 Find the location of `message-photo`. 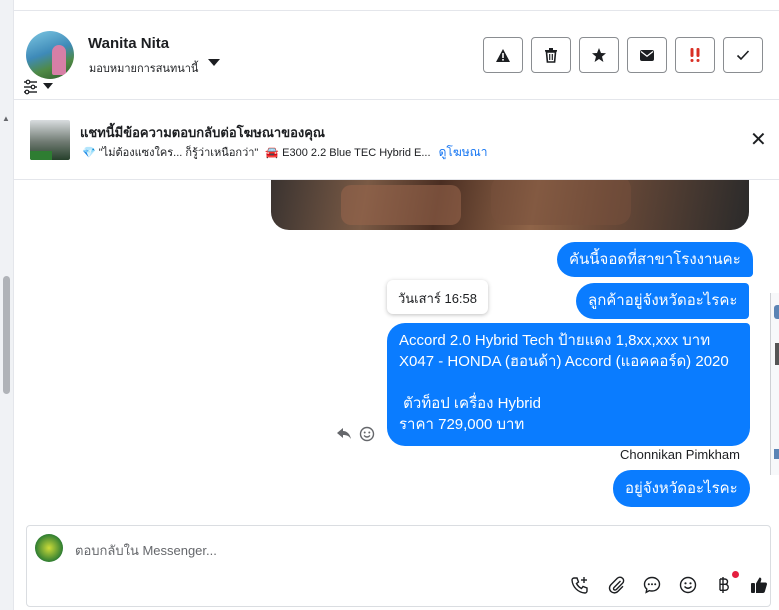

message-photo is located at coordinates (510, 205).